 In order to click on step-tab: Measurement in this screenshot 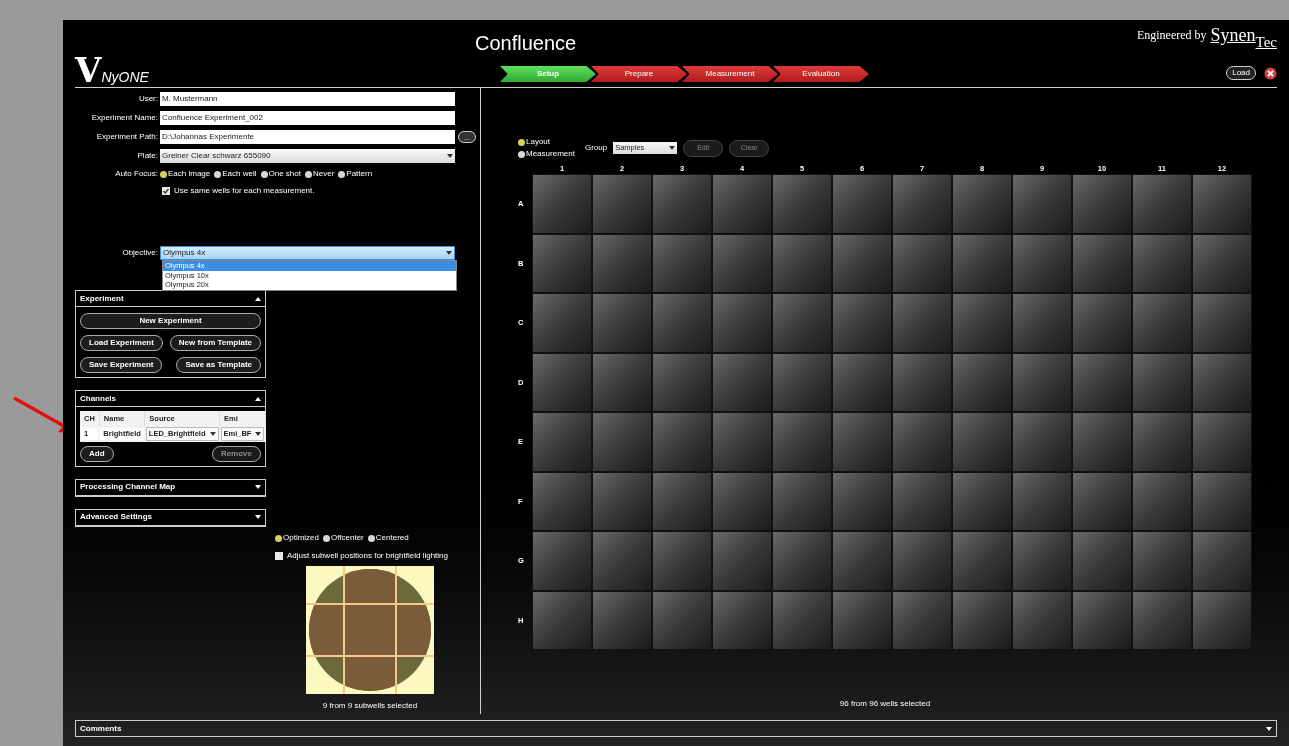, I will do `click(730, 74)`.